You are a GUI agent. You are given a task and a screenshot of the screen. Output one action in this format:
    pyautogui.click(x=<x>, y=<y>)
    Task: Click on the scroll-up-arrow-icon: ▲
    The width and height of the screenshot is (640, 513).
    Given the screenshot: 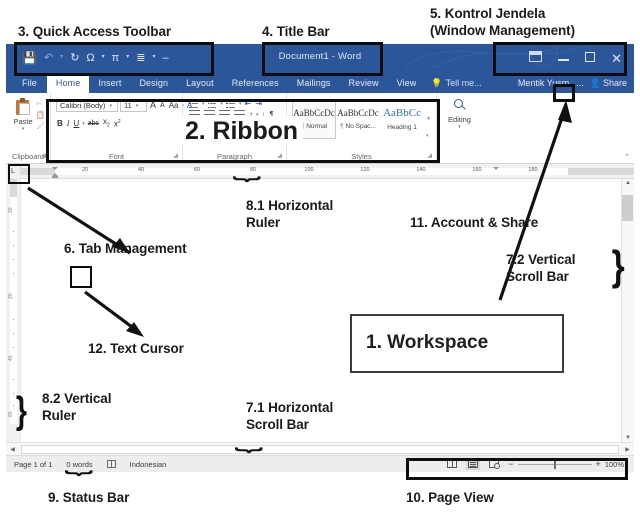 What is the action you would take?
    pyautogui.click(x=628, y=183)
    